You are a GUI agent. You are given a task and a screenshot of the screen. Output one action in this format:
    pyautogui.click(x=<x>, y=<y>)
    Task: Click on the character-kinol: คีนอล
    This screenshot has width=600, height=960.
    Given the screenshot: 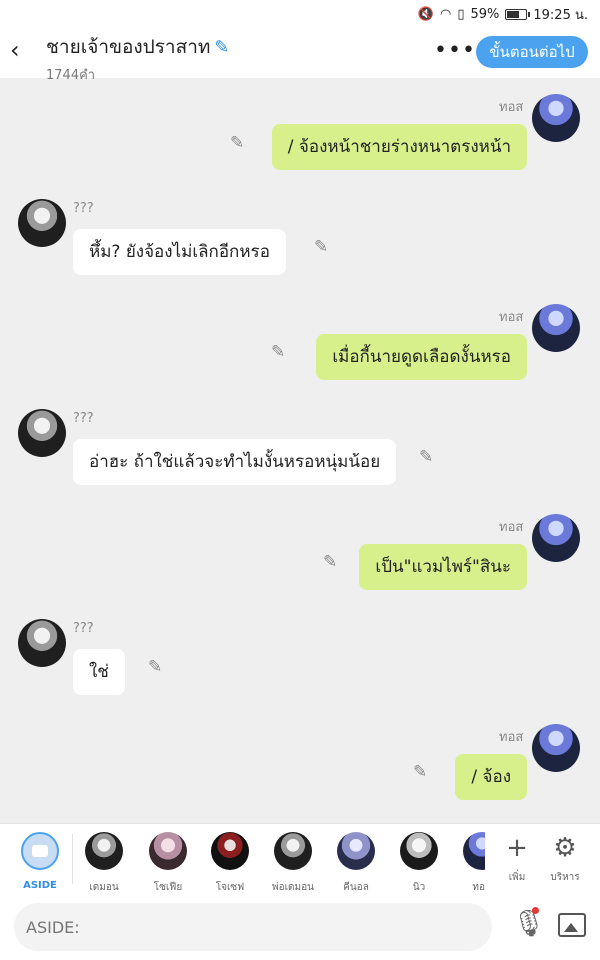 What is the action you would take?
    pyautogui.click(x=356, y=863)
    